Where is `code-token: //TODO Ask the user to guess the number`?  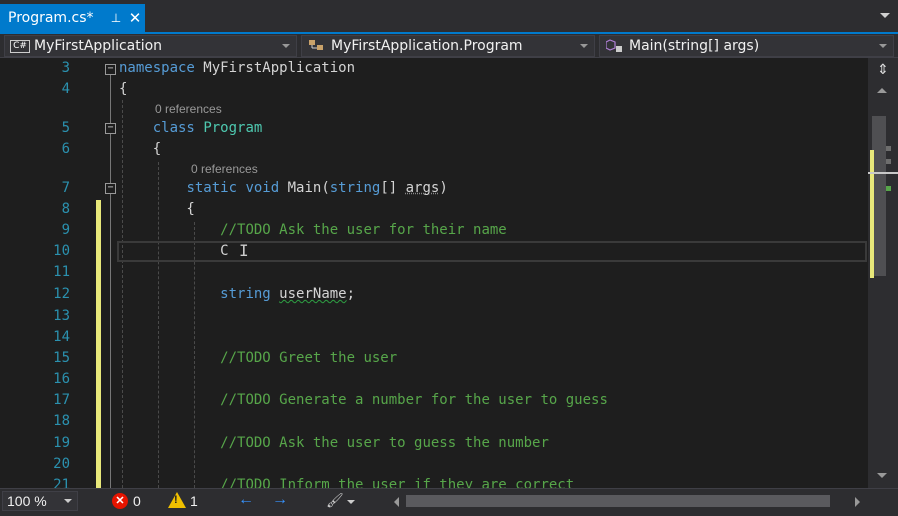 code-token: //TODO Ask the user to guess the number is located at coordinates (384, 443).